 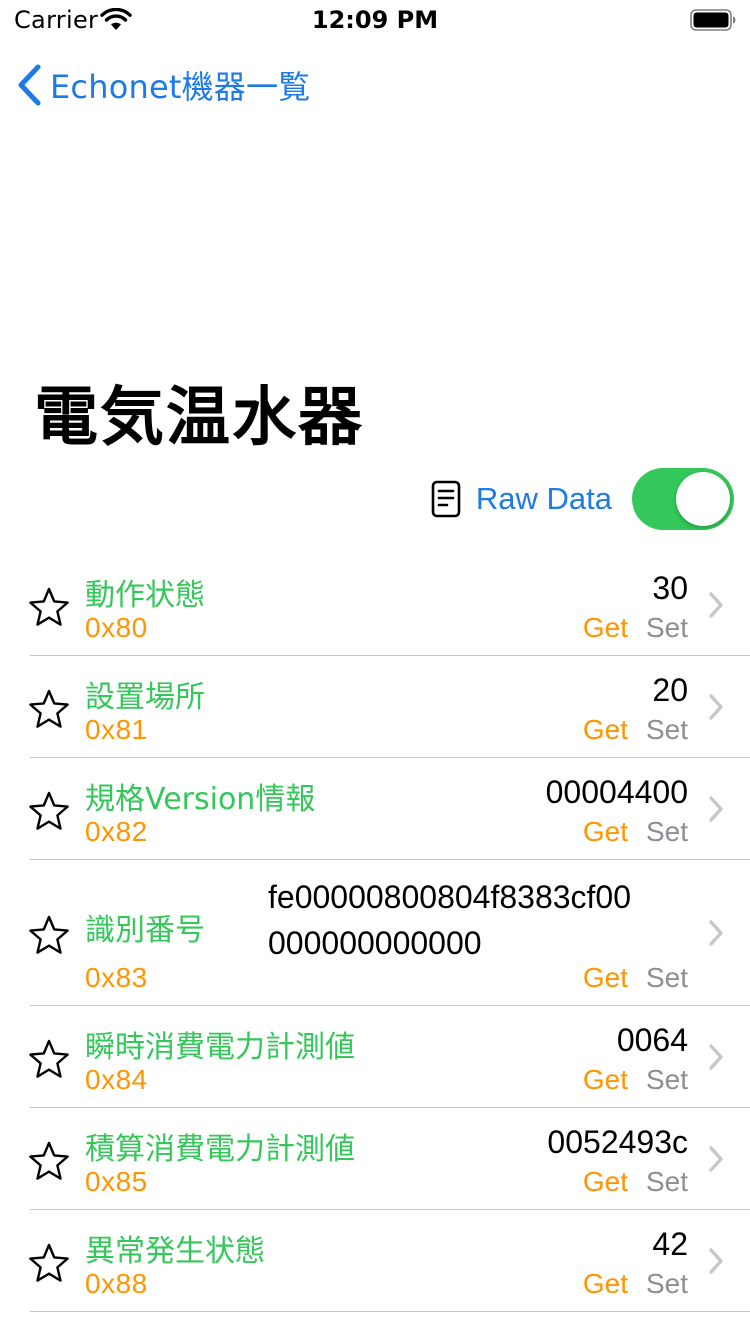 I want to click on property-row: 異常発生状態 0x88 42 Get Set, so click(x=375, y=1261).